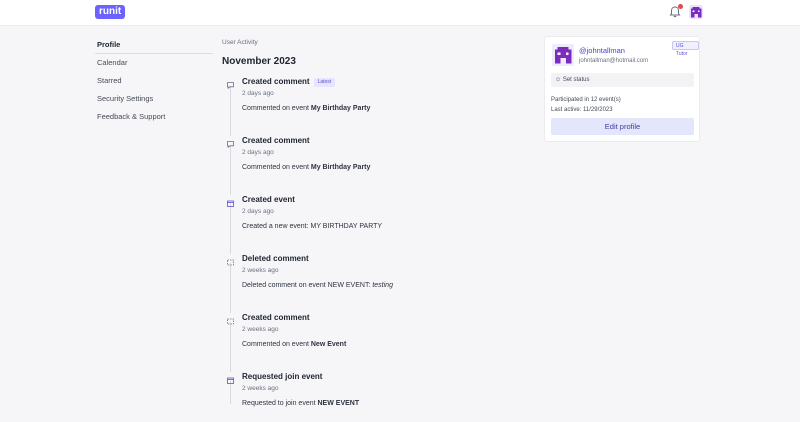 The width and height of the screenshot is (800, 422). Describe the element at coordinates (400, 13) in the screenshot. I see `top-navigation-bar: runit` at that location.